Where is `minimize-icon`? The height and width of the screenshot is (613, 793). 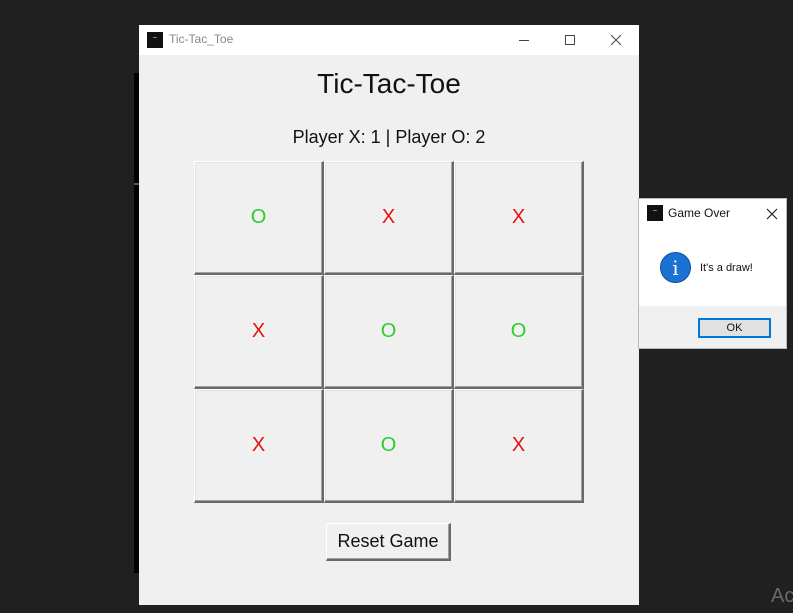
minimize-icon is located at coordinates (524, 40).